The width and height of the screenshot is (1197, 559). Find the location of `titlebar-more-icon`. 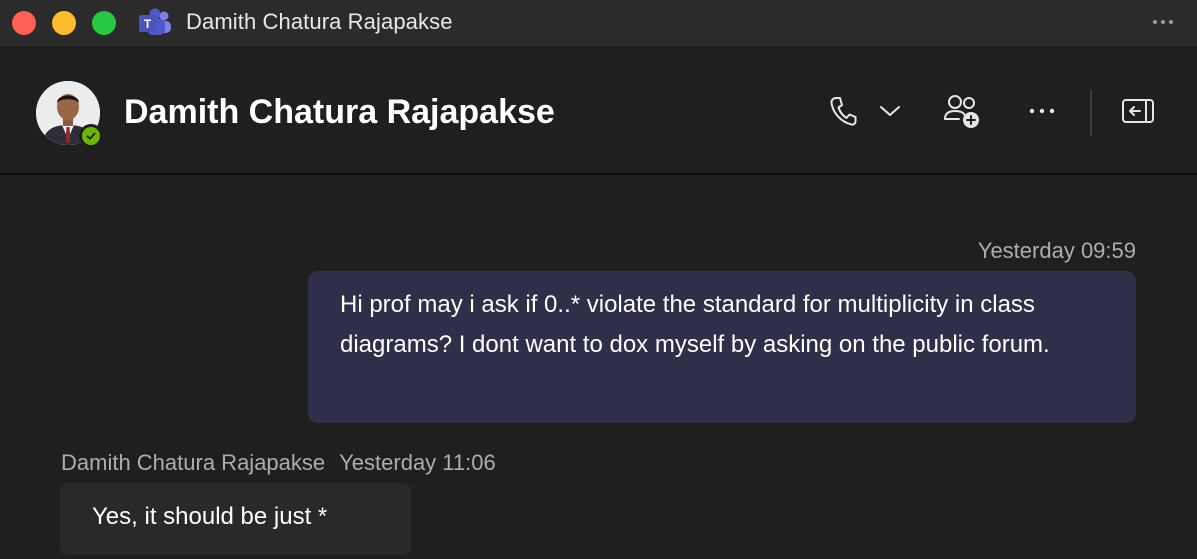

titlebar-more-icon is located at coordinates (1163, 22).